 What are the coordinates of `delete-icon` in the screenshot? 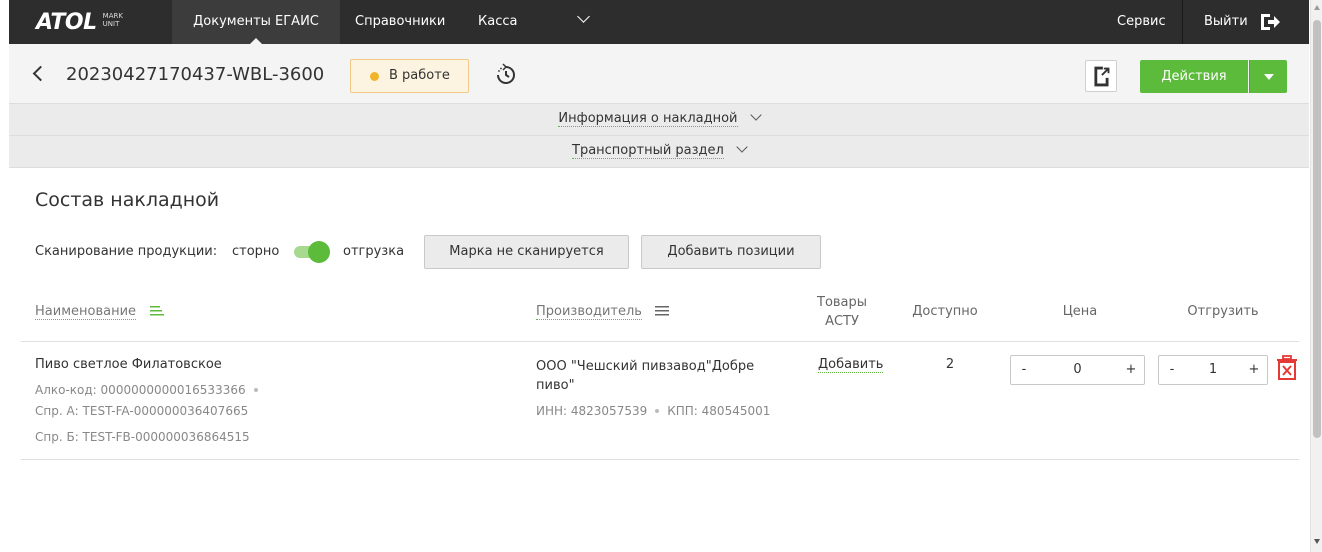 It's located at (1287, 368).